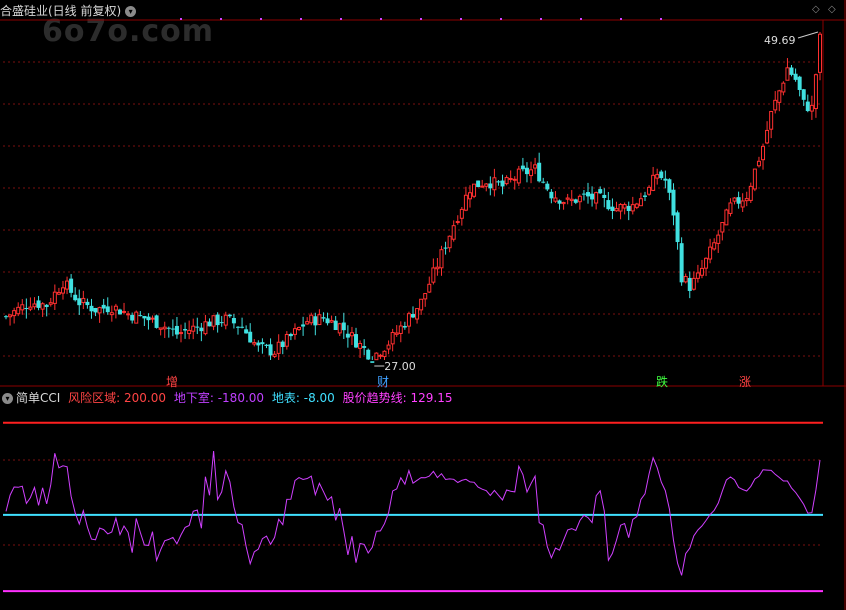  What do you see at coordinates (193, 398) in the screenshot?
I see `basement-label: 地下室:` at bounding box center [193, 398].